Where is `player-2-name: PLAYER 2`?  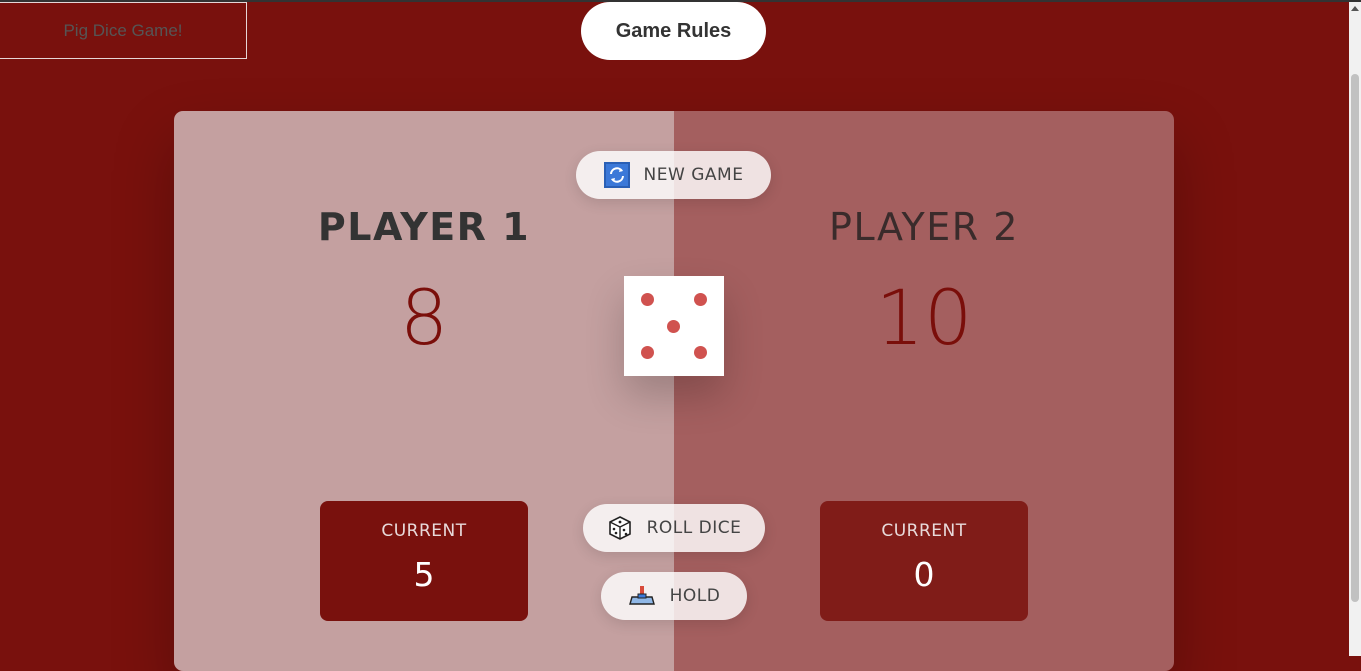 player-2-name: PLAYER 2 is located at coordinates (924, 227).